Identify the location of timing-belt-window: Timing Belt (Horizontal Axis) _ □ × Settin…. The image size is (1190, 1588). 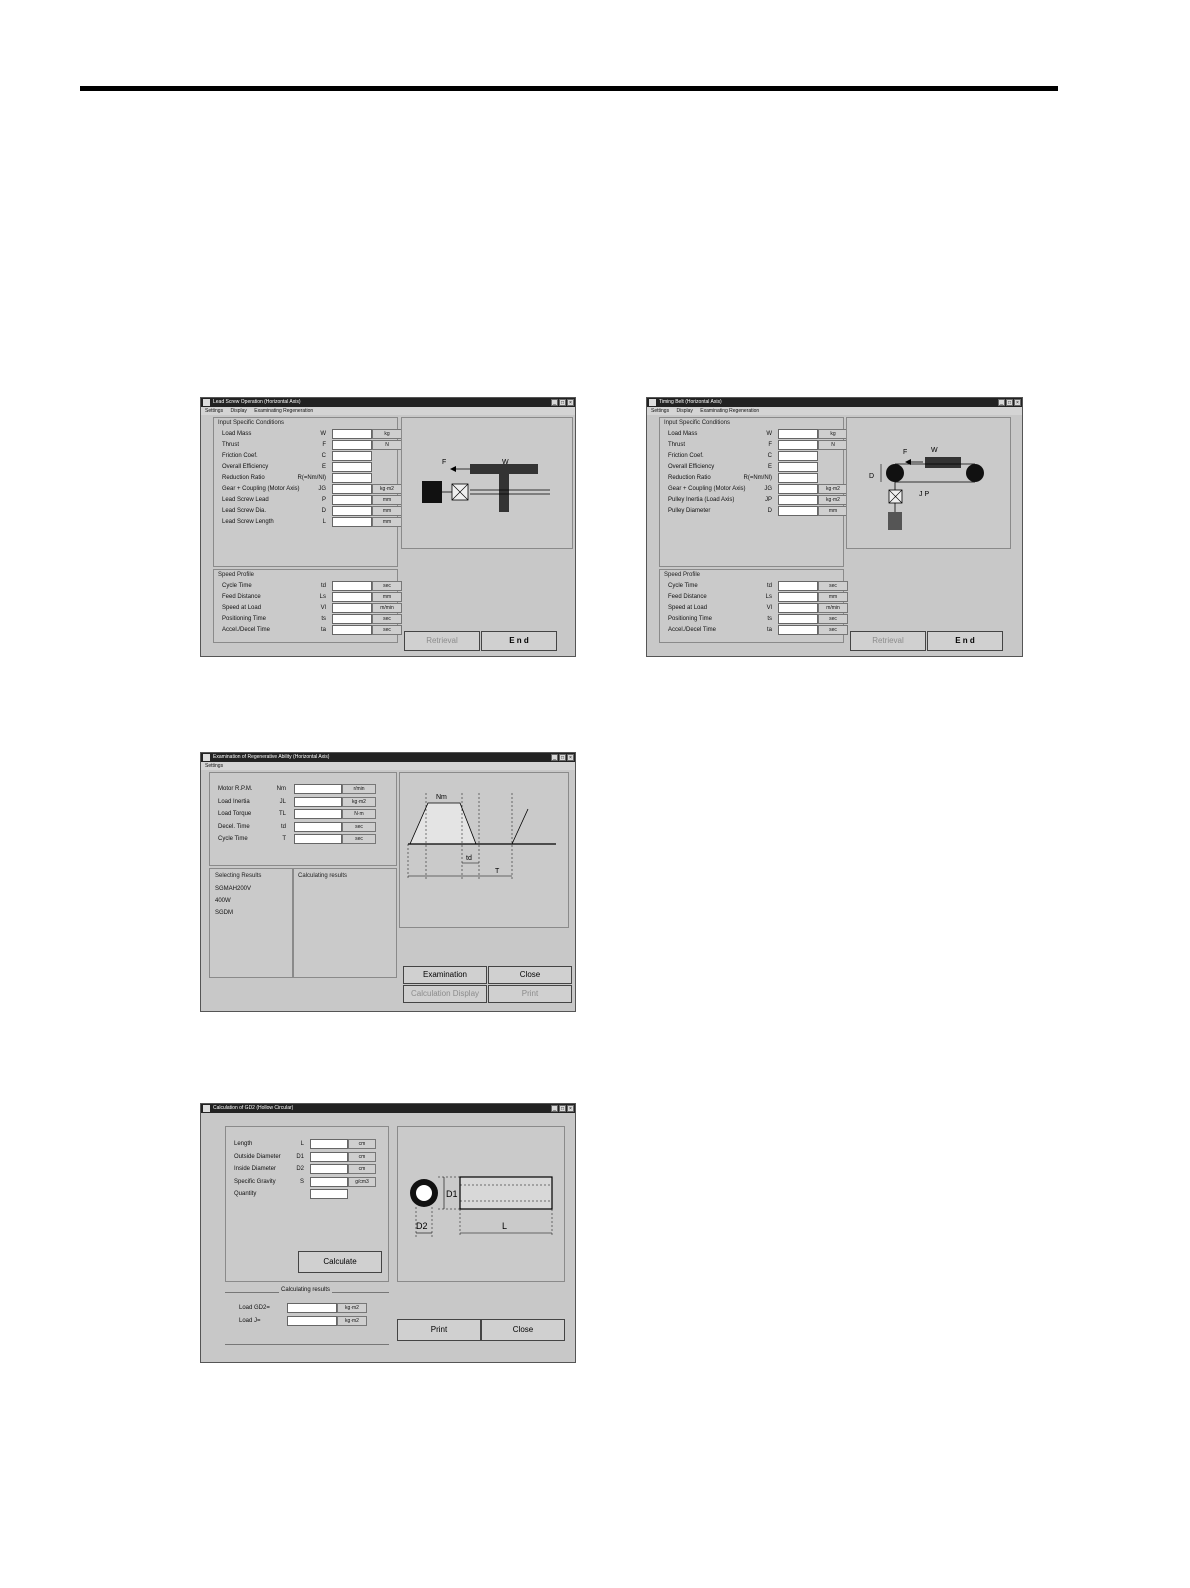
(834, 527).